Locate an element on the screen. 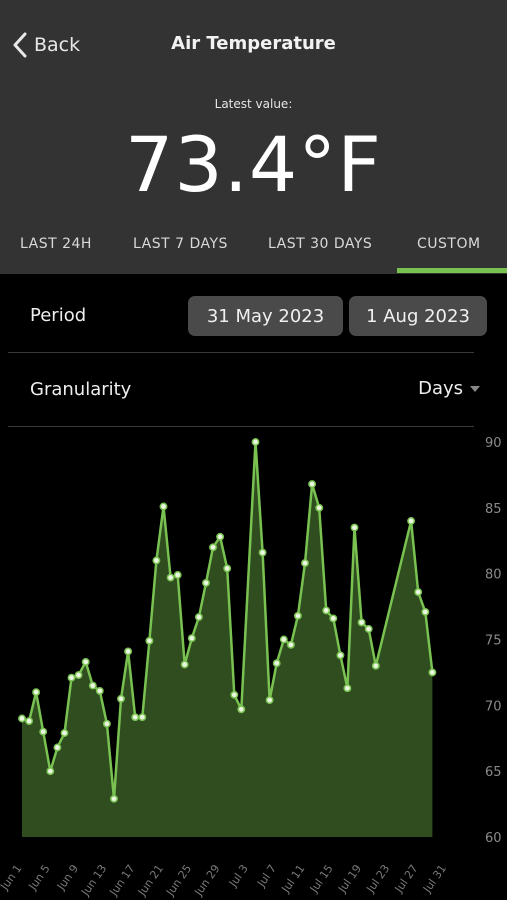 The image size is (507, 900). x-tick-label: Jul 3 is located at coordinates (238, 876).